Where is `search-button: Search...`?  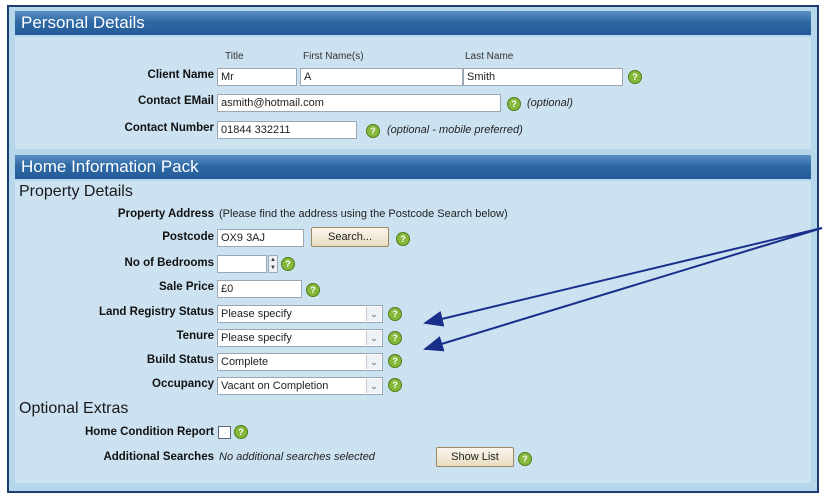 search-button: Search... is located at coordinates (350, 237).